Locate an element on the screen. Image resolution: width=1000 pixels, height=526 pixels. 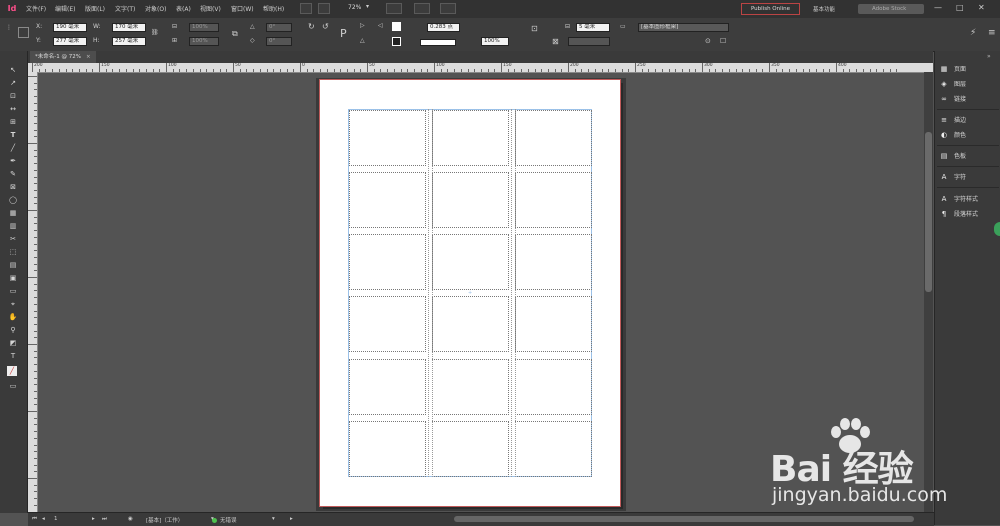
direct-selection-tool-icon: ↗ is located at coordinates (13, 83).